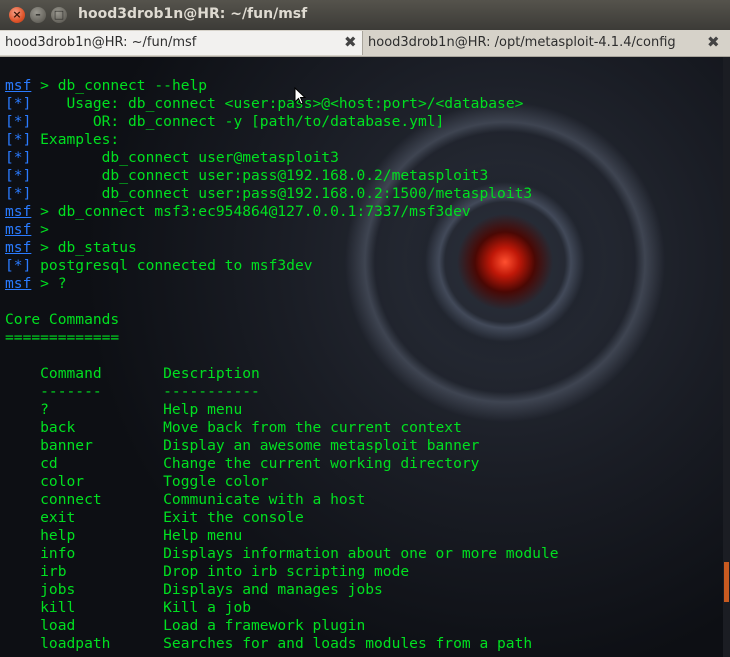 The width and height of the screenshot is (730, 657). What do you see at coordinates (172, 265) in the screenshot?
I see `line-text: postgresql connected to msf3dev` at bounding box center [172, 265].